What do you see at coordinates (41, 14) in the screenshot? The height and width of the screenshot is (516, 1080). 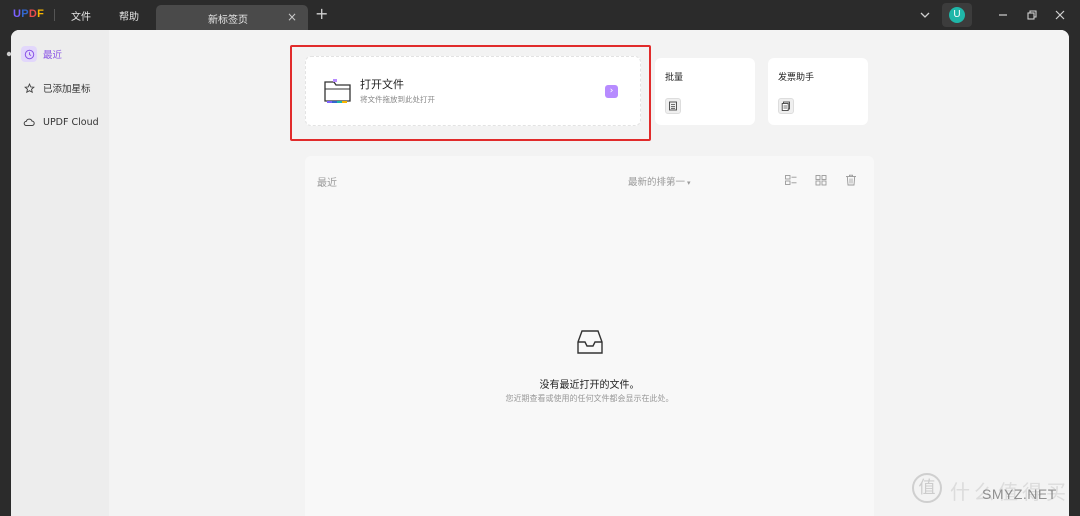 I see `logo-letter-f: F` at bounding box center [41, 14].